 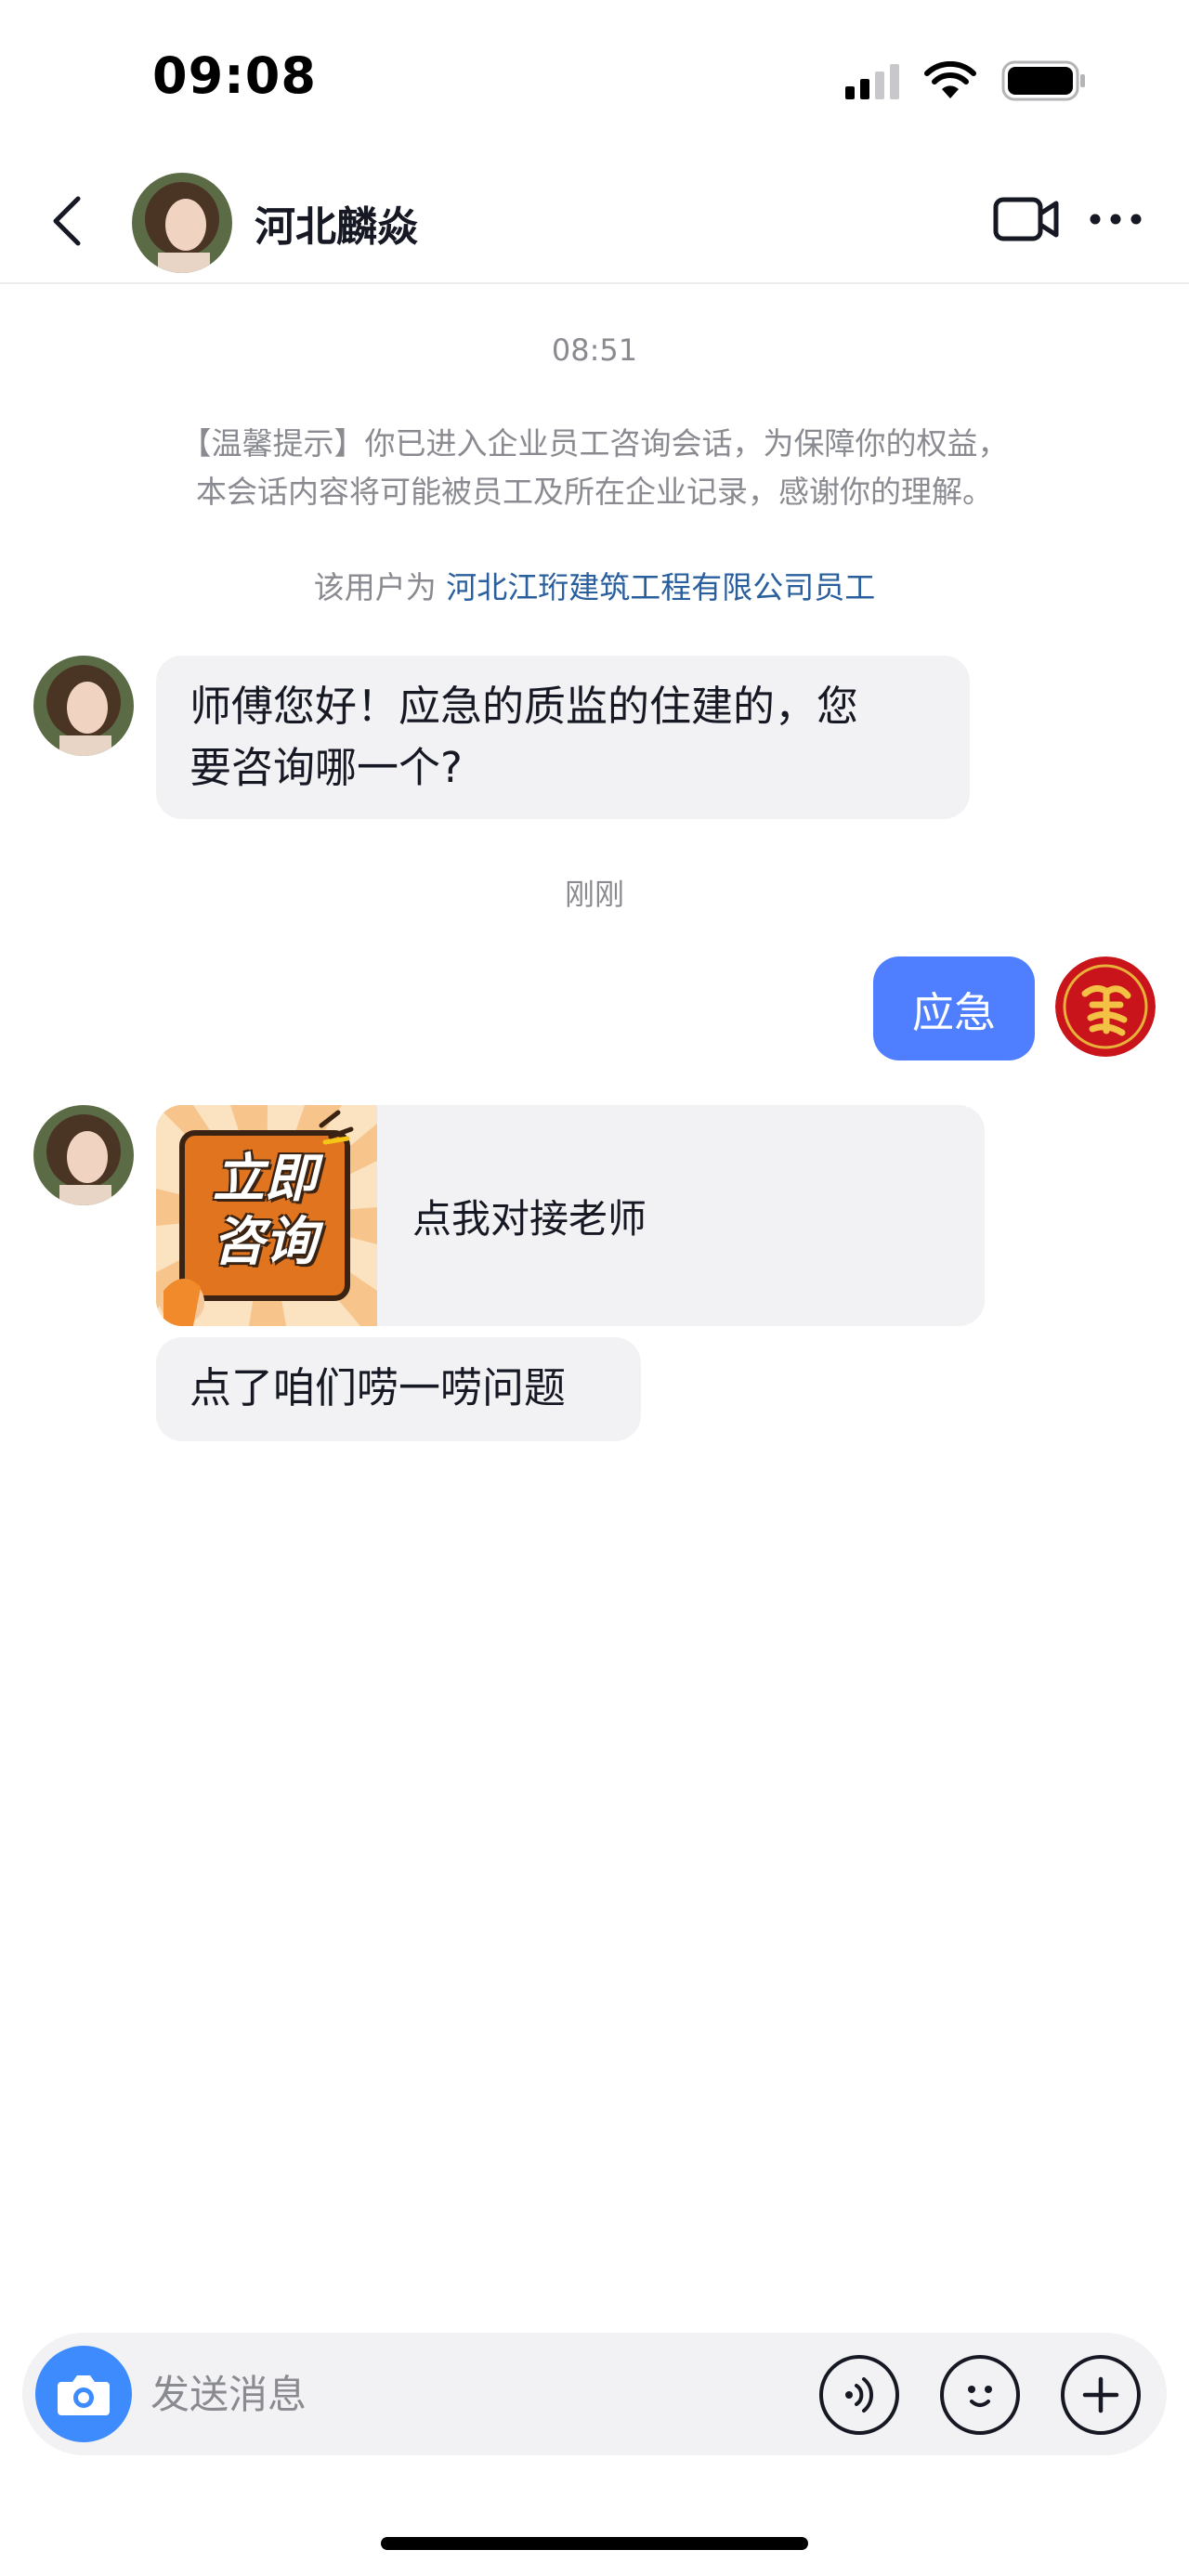 I want to click on back-button, so click(x=67, y=221).